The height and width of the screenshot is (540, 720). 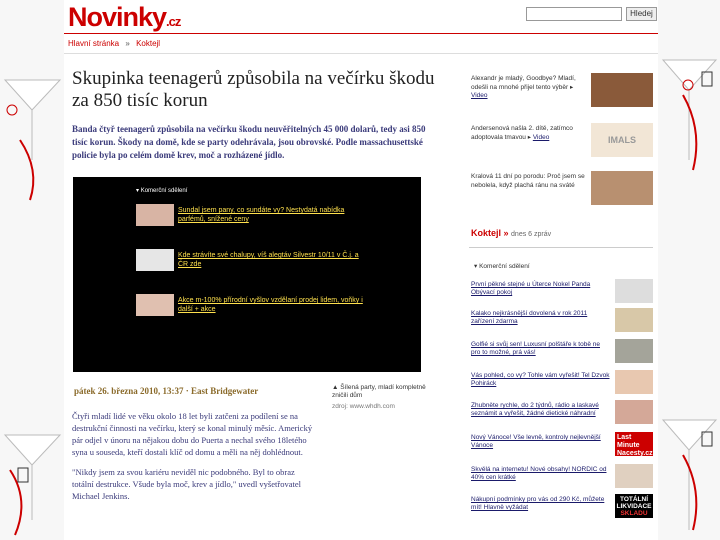 What do you see at coordinates (634, 506) in the screenshot?
I see `ad-total-liquidation: TOTÁLNÍ LIKVIDACE SKLADU` at bounding box center [634, 506].